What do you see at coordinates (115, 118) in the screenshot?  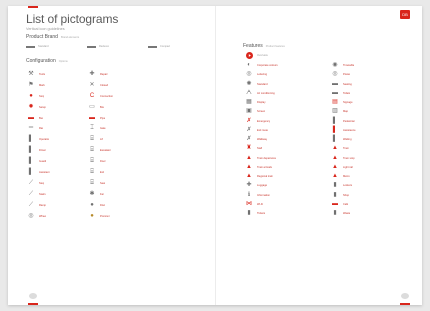 I see `pictogram-row: ▬ Pipe` at bounding box center [115, 118].